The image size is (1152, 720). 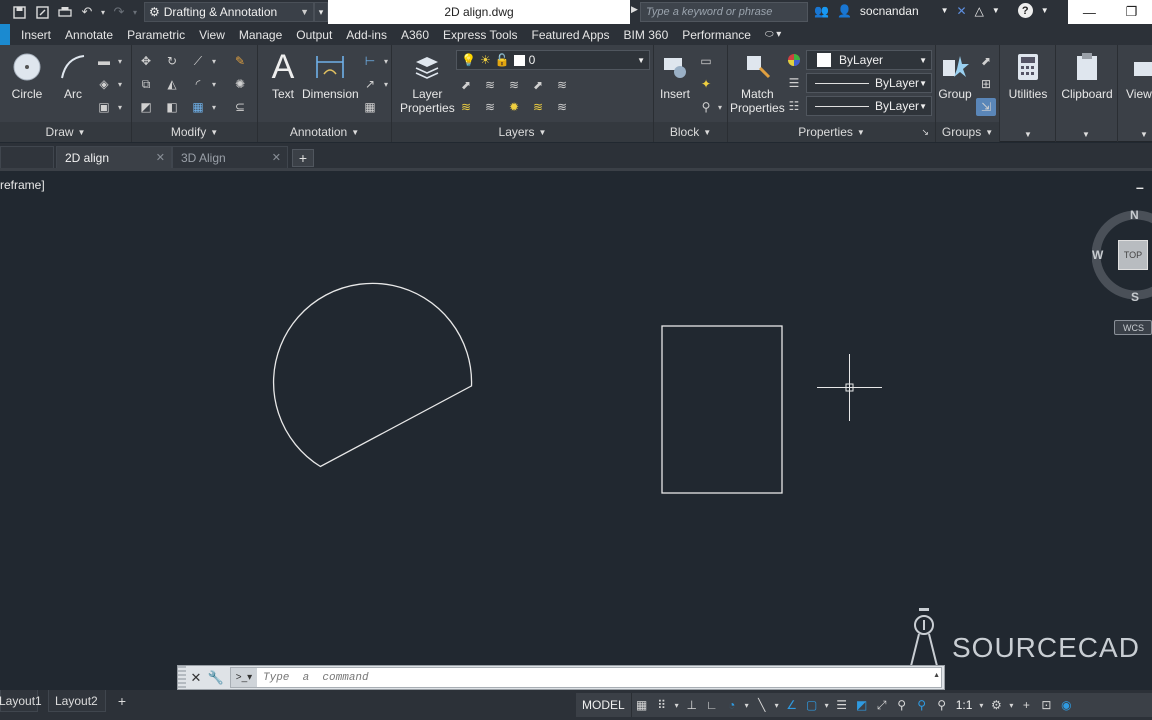 What do you see at coordinates (214, 107) in the screenshot?
I see `array-dropdown-icon: ▾` at bounding box center [214, 107].